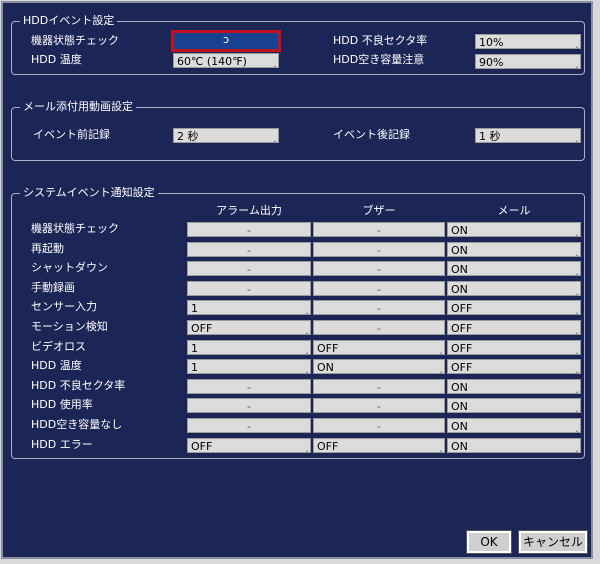 The width and height of the screenshot is (600, 564). Describe the element at coordinates (62, 444) in the screenshot. I see `event-row-label: HDD エラー` at that location.